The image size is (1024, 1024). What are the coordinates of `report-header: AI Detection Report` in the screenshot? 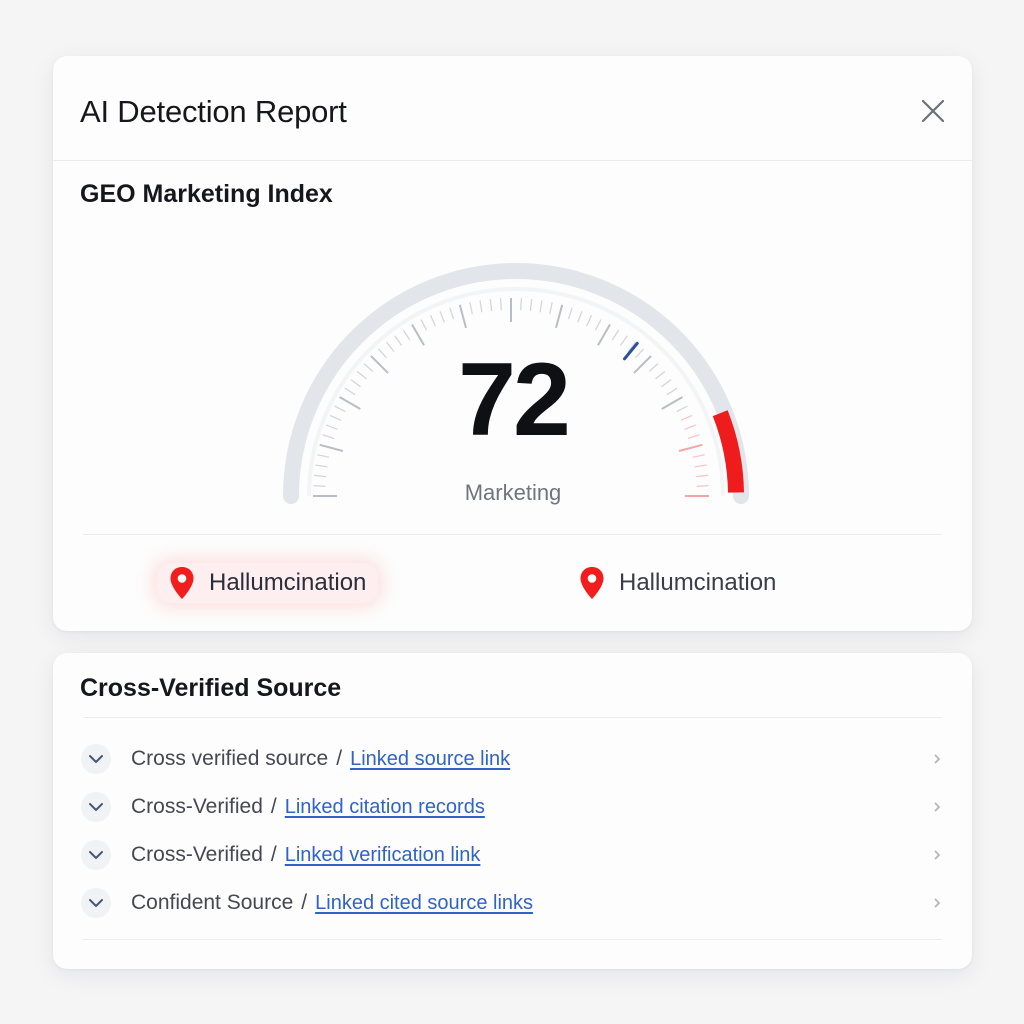 It's located at (512, 108).